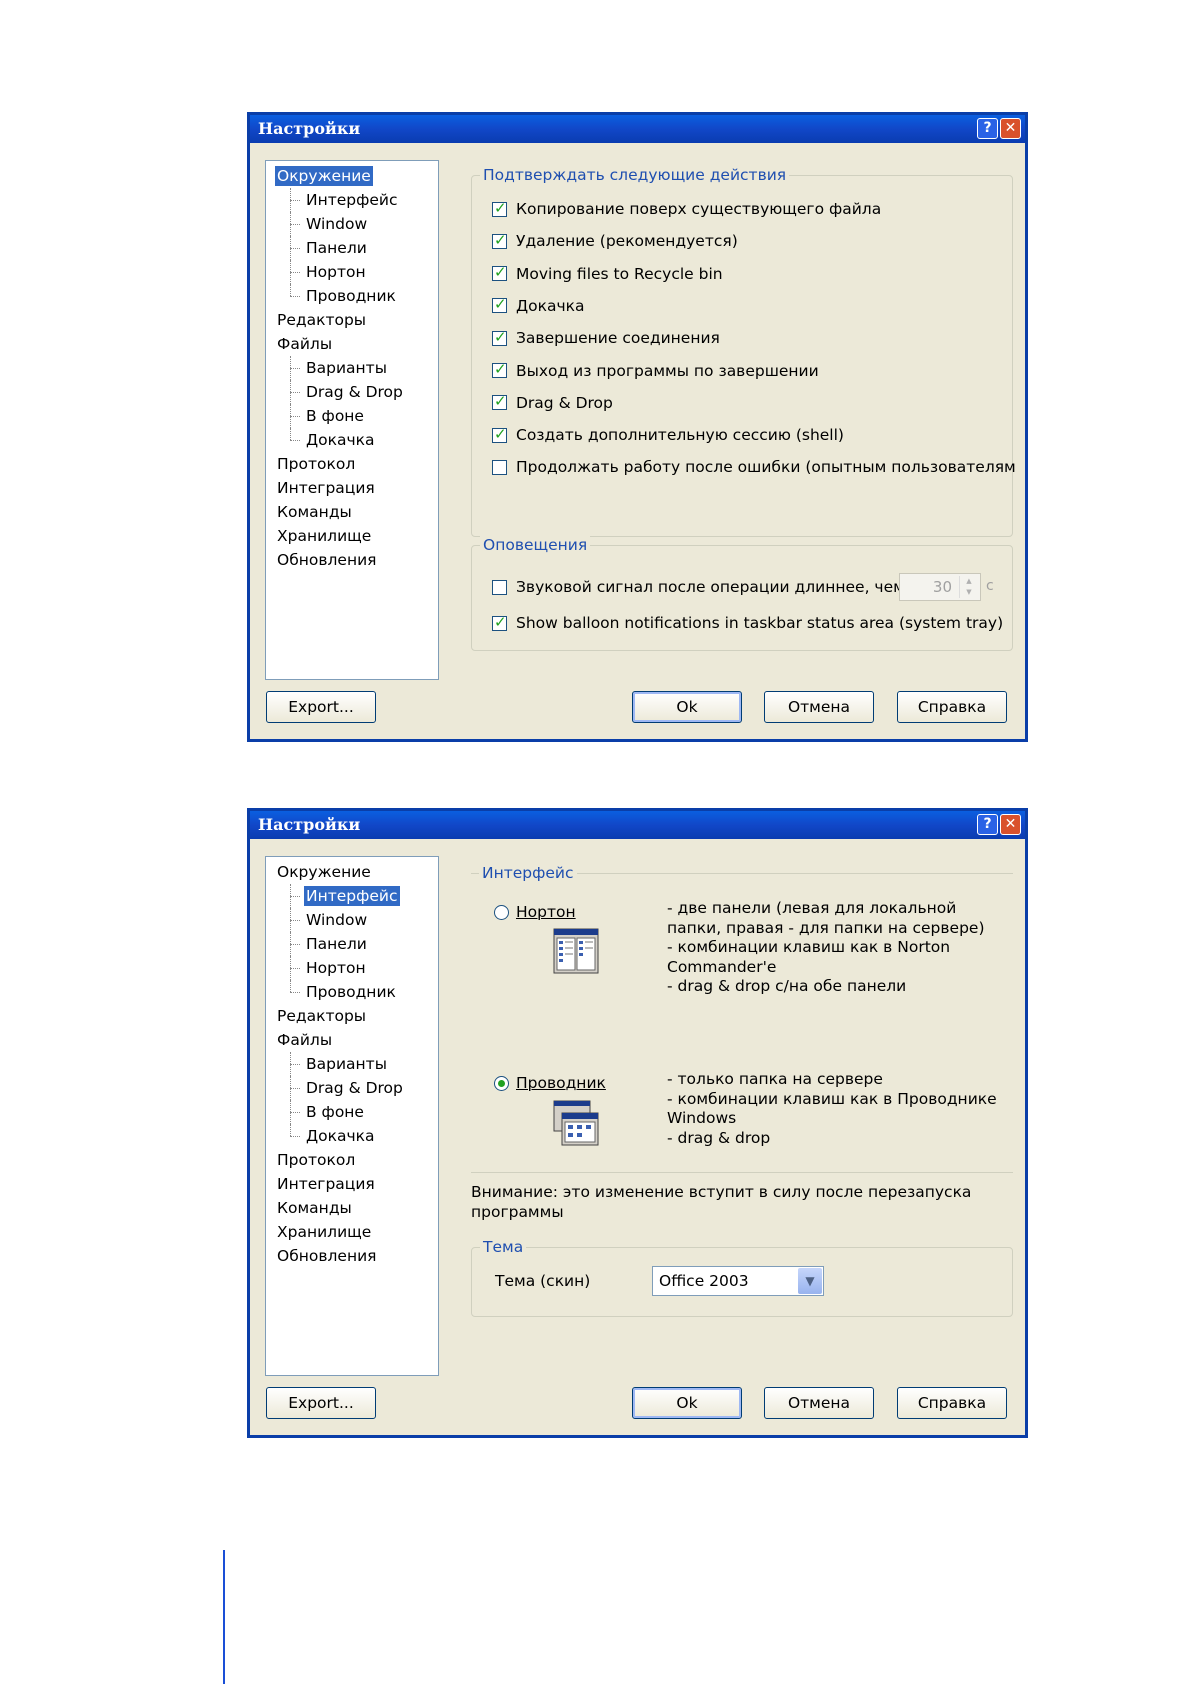 This screenshot has width=1191, height=1684. What do you see at coordinates (686, 209) in the screenshot?
I see `confirm-option-row: Копирование поверх существующего файла` at bounding box center [686, 209].